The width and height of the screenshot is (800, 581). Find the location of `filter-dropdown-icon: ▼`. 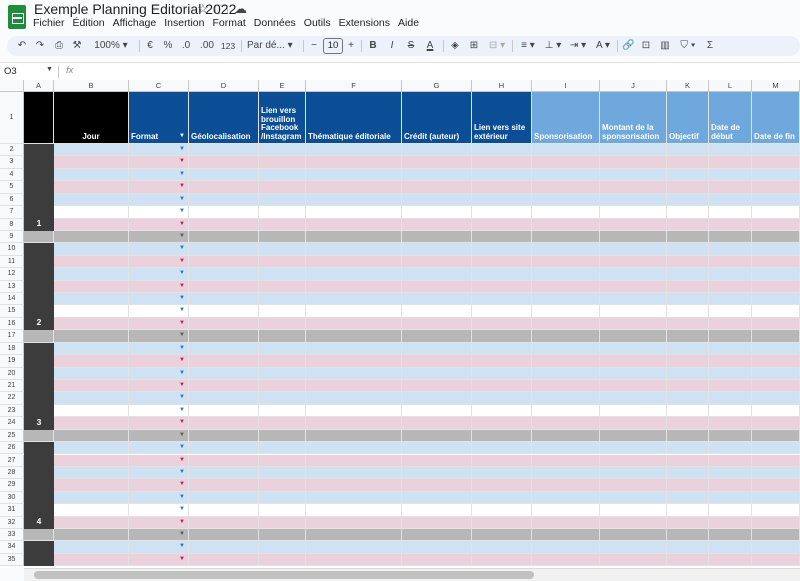

filter-dropdown-icon: ▼ is located at coordinates (182, 136).